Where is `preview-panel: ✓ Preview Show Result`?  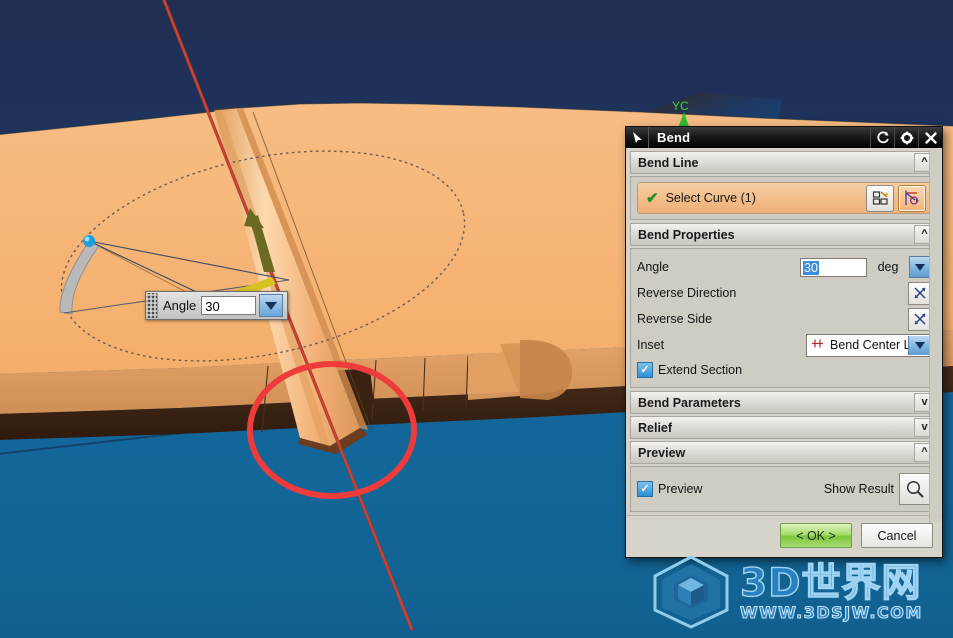
preview-panel: ✓ Preview Show Result is located at coordinates (784, 489).